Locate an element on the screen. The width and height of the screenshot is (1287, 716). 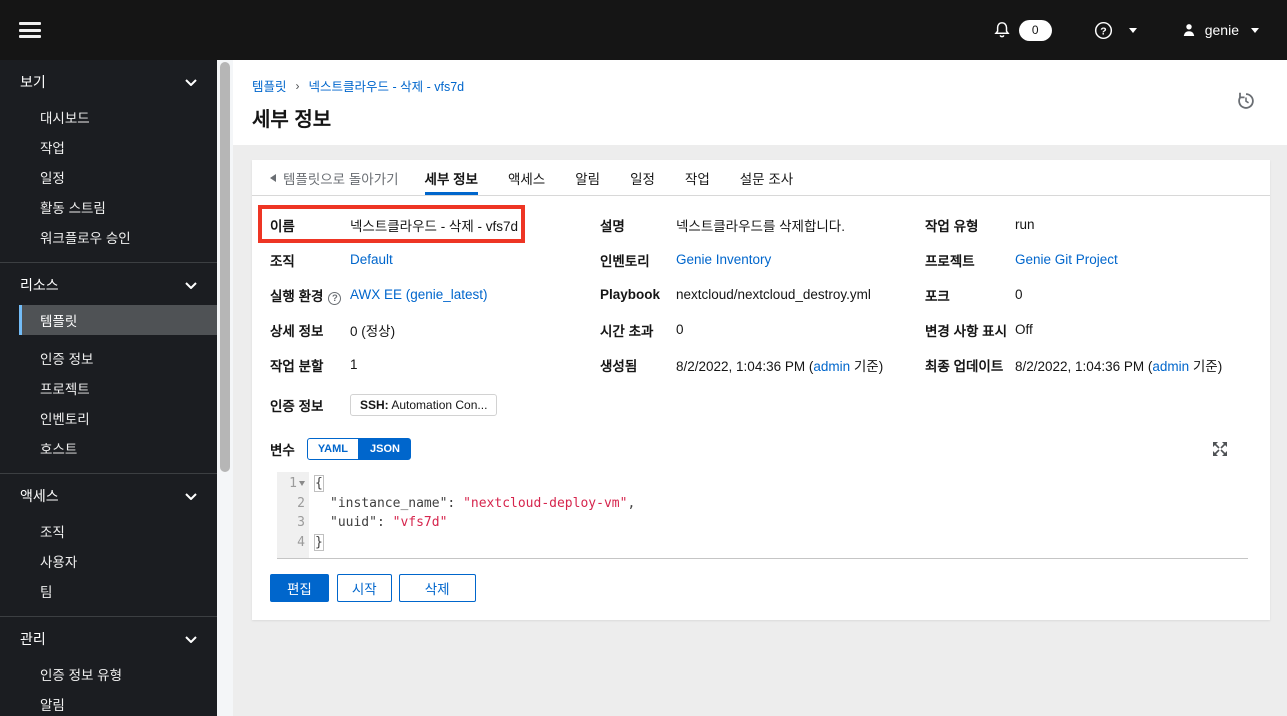
sidebar-item-workflow-approvals: 워크플로우 승인 is located at coordinates (108, 237).